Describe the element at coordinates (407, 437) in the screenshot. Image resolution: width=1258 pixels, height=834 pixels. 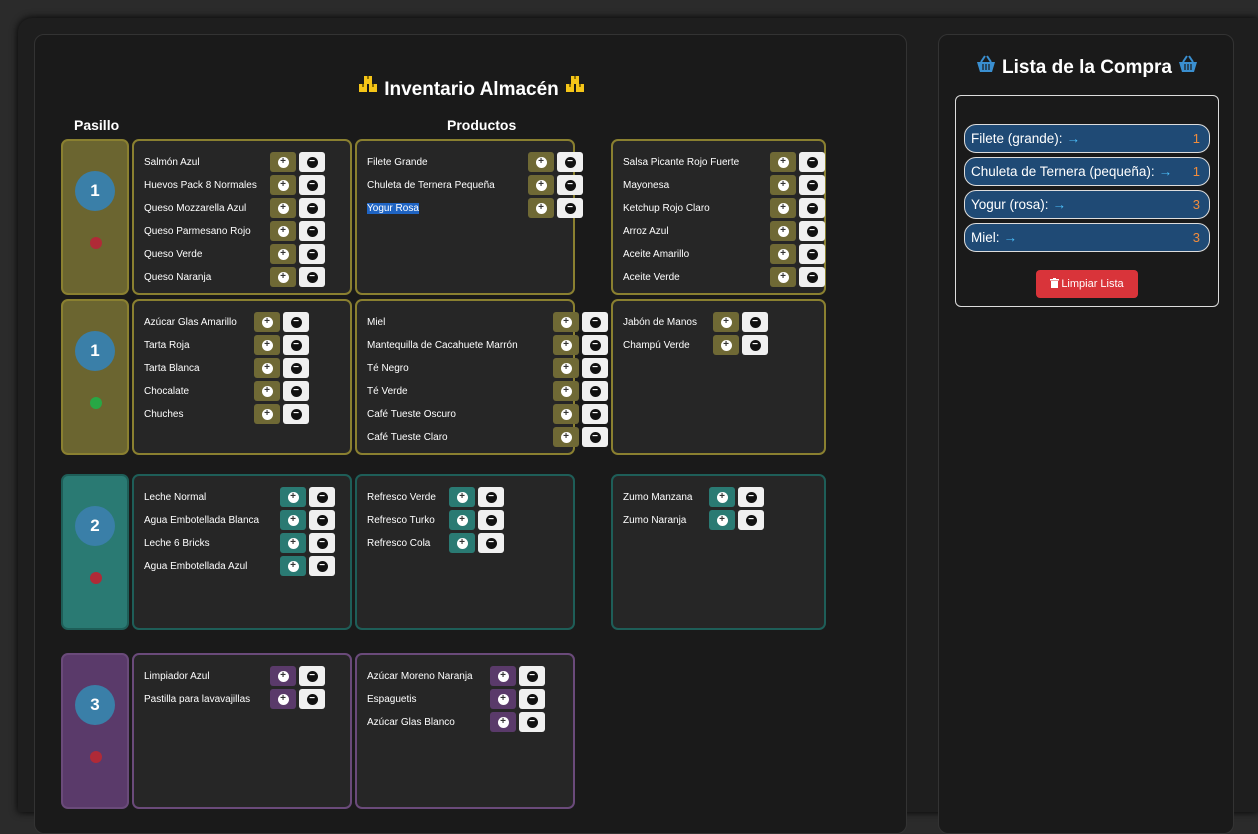
I see `product-name: Café Tueste Claro` at that location.